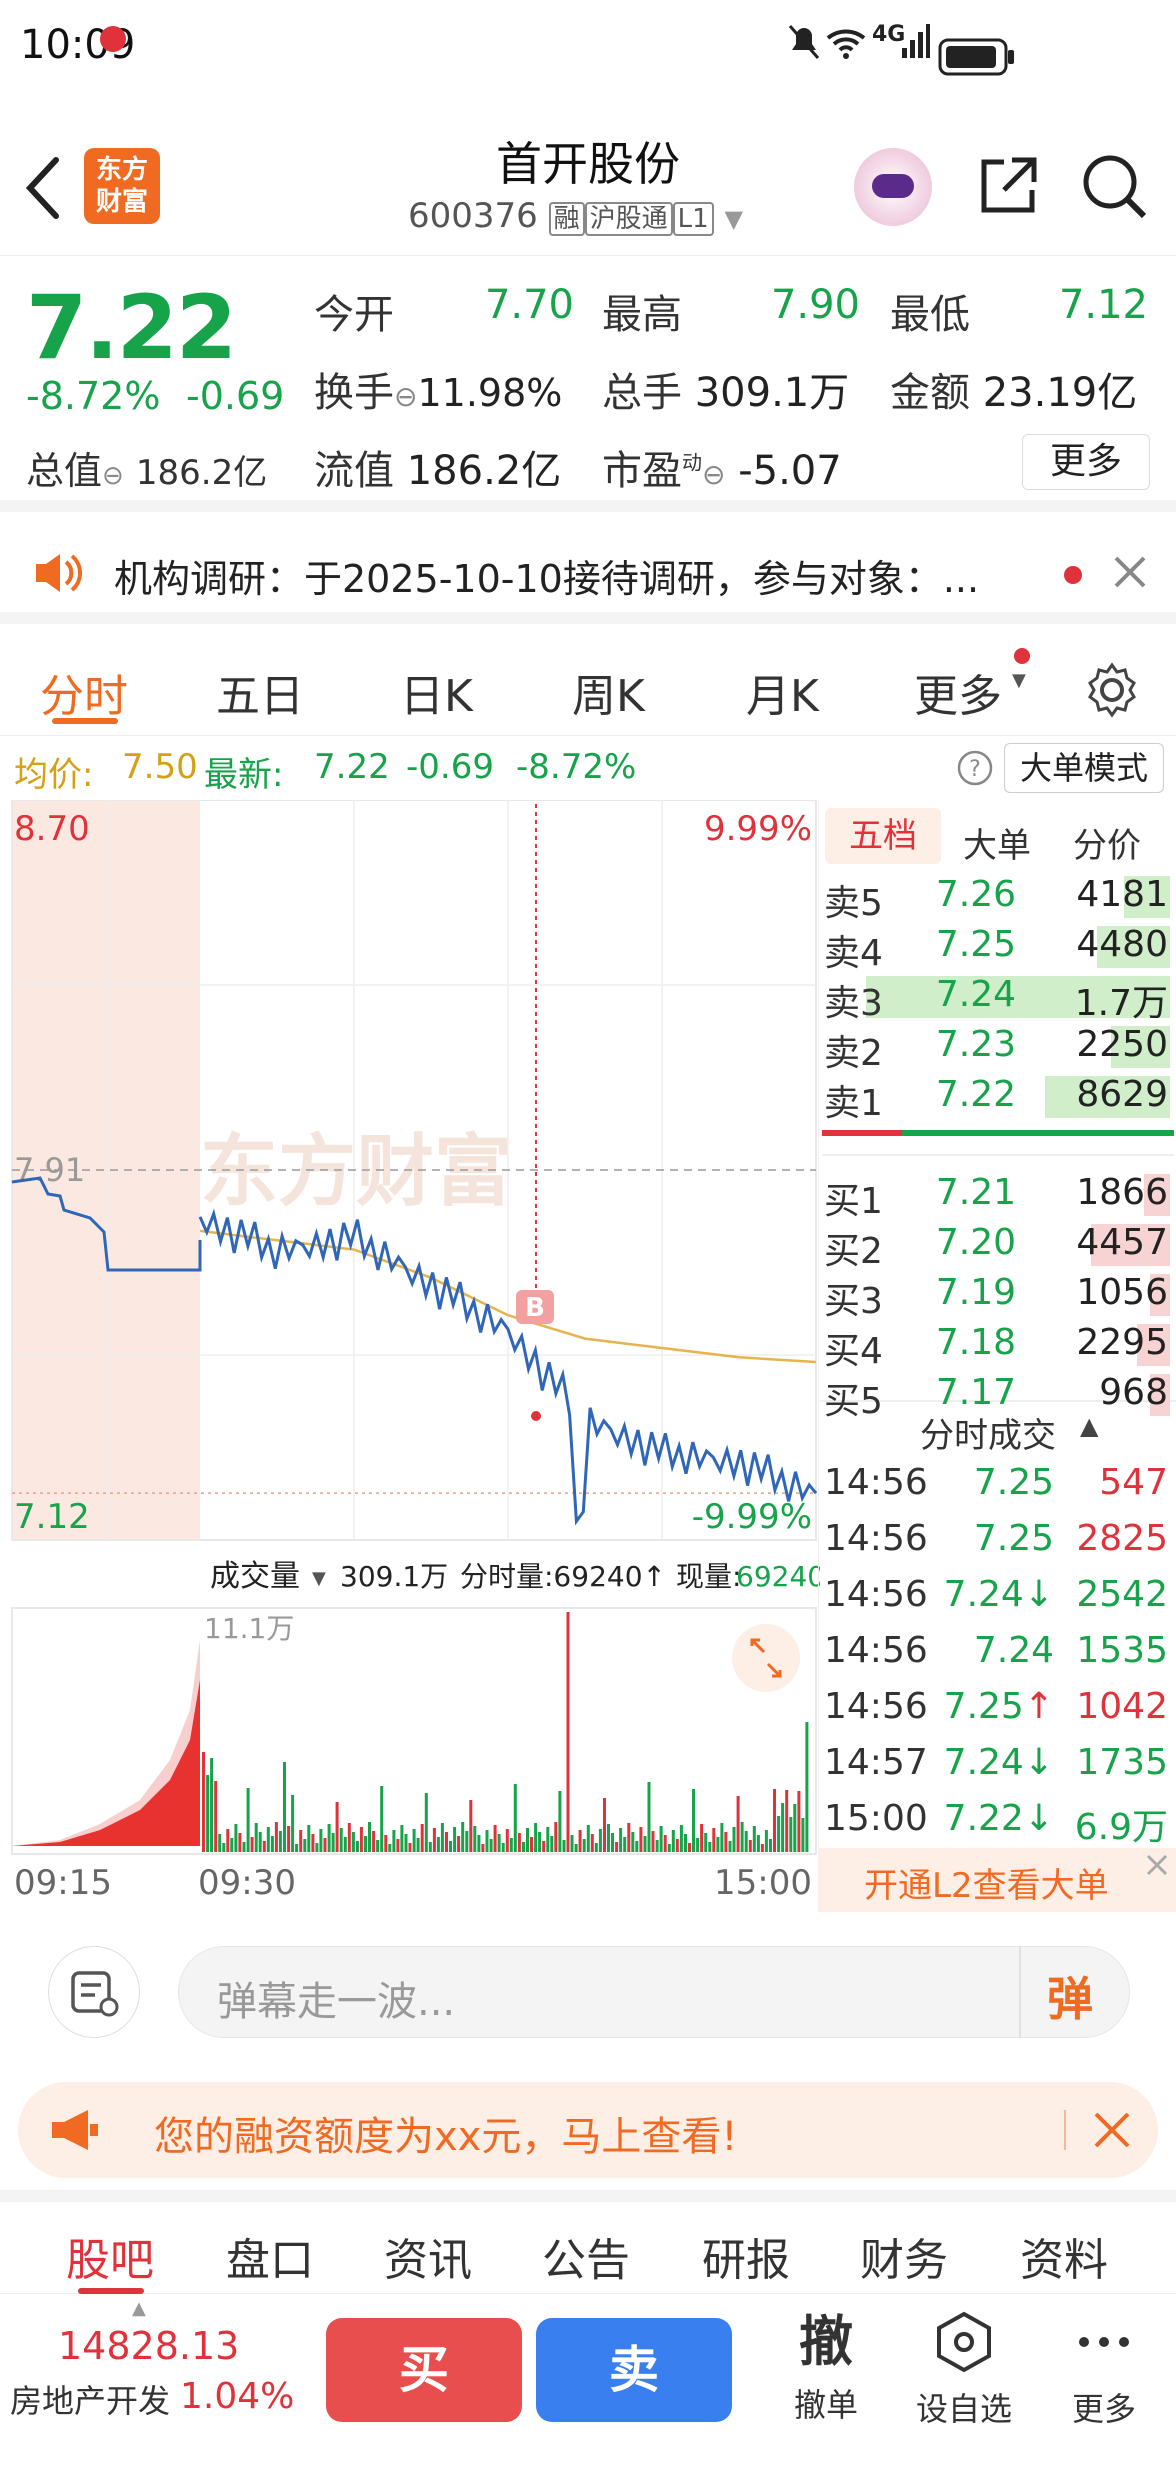 This screenshot has height=2480, width=1176. What do you see at coordinates (853, 1003) in the screenshot?
I see `sell-label: 卖3` at bounding box center [853, 1003].